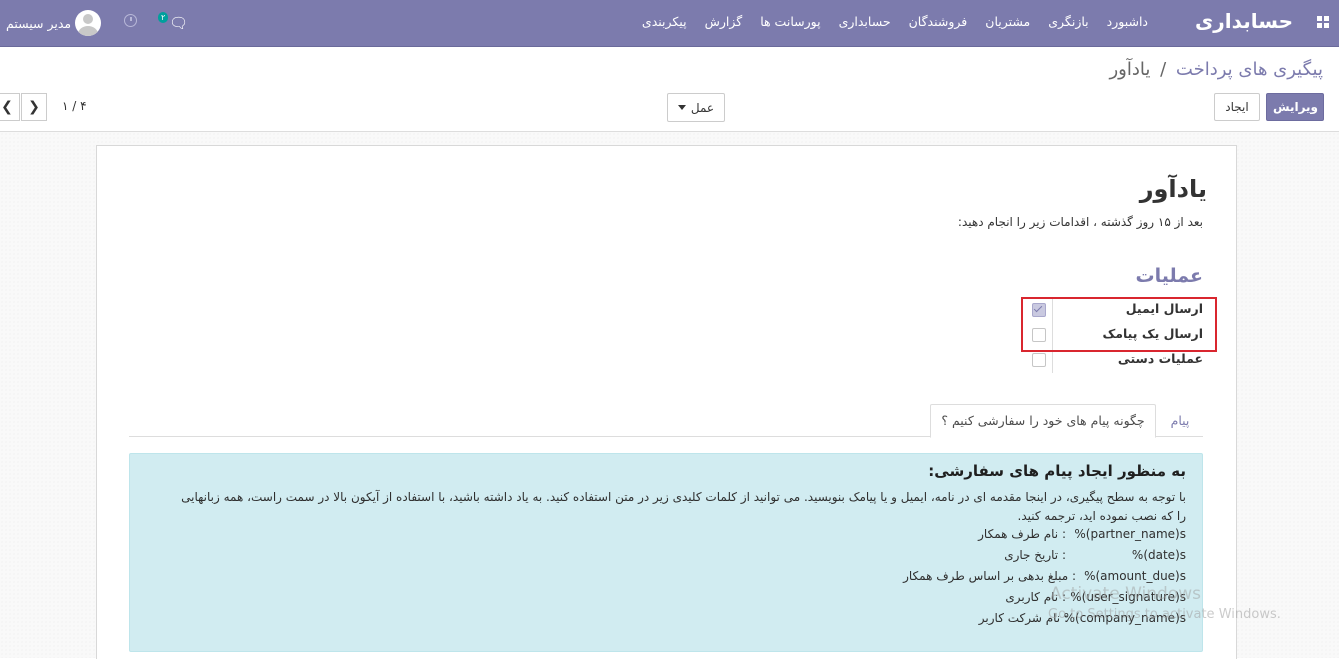 This screenshot has width=1339, height=659. Describe the element at coordinates (1295, 107) in the screenshot. I see `edit-button: ویرایش` at that location.